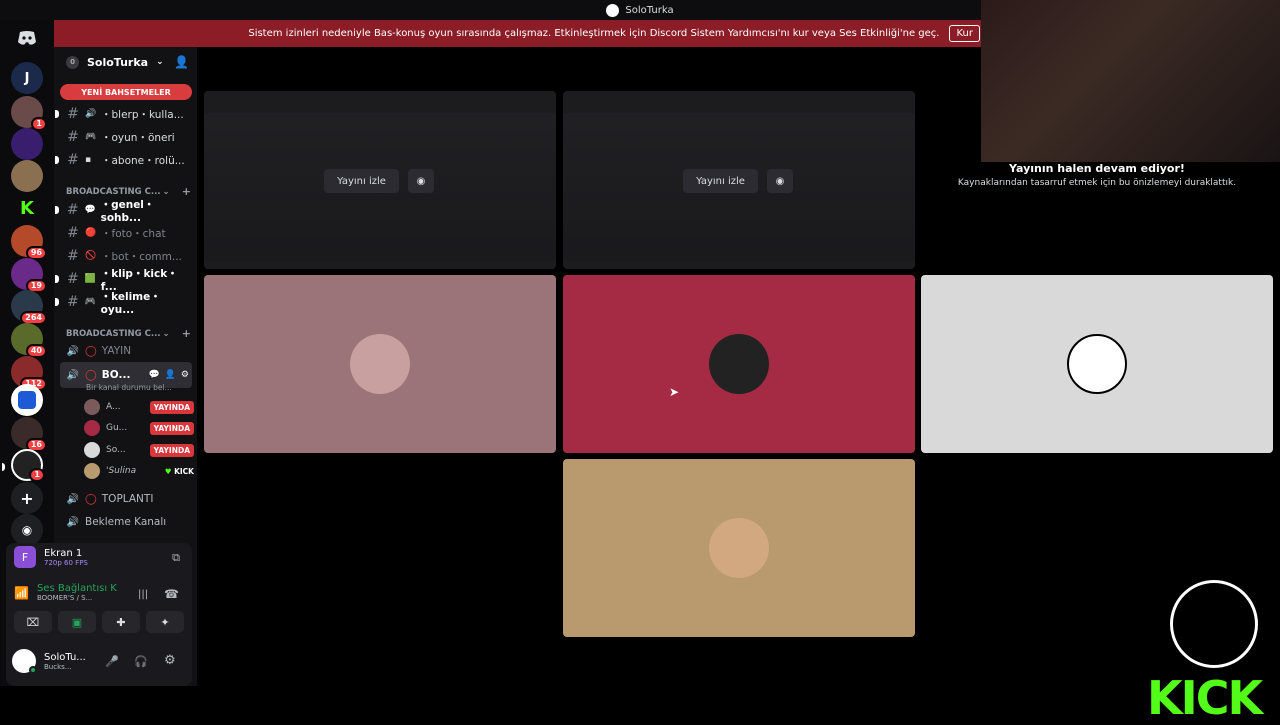 The height and width of the screenshot is (725, 1280). Describe the element at coordinates (91, 233) in the screenshot. I see `red-emoji-icon: 🔴` at that location.